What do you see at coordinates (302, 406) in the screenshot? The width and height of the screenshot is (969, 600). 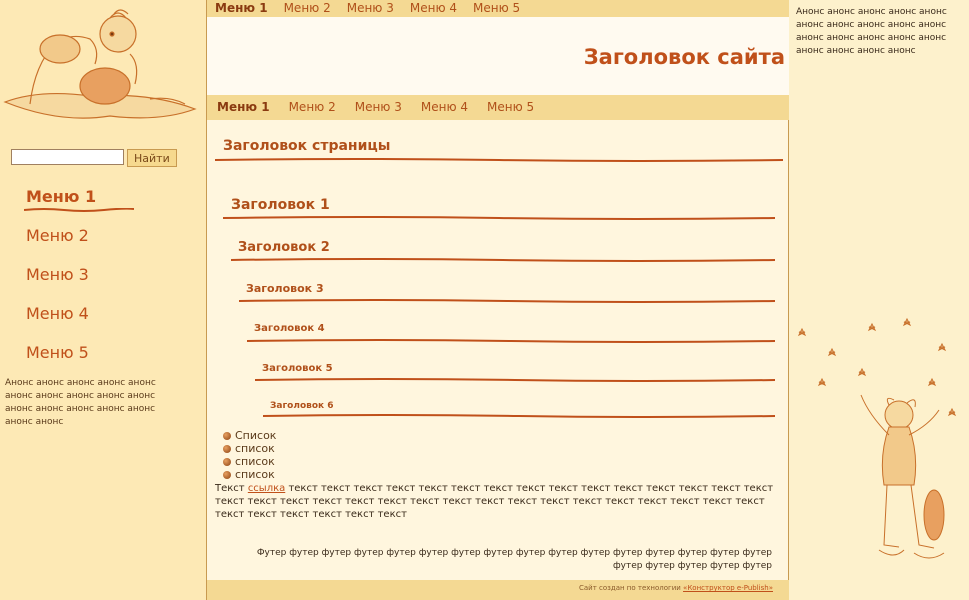 I see `heading-6: Заголовок 6` at bounding box center [302, 406].